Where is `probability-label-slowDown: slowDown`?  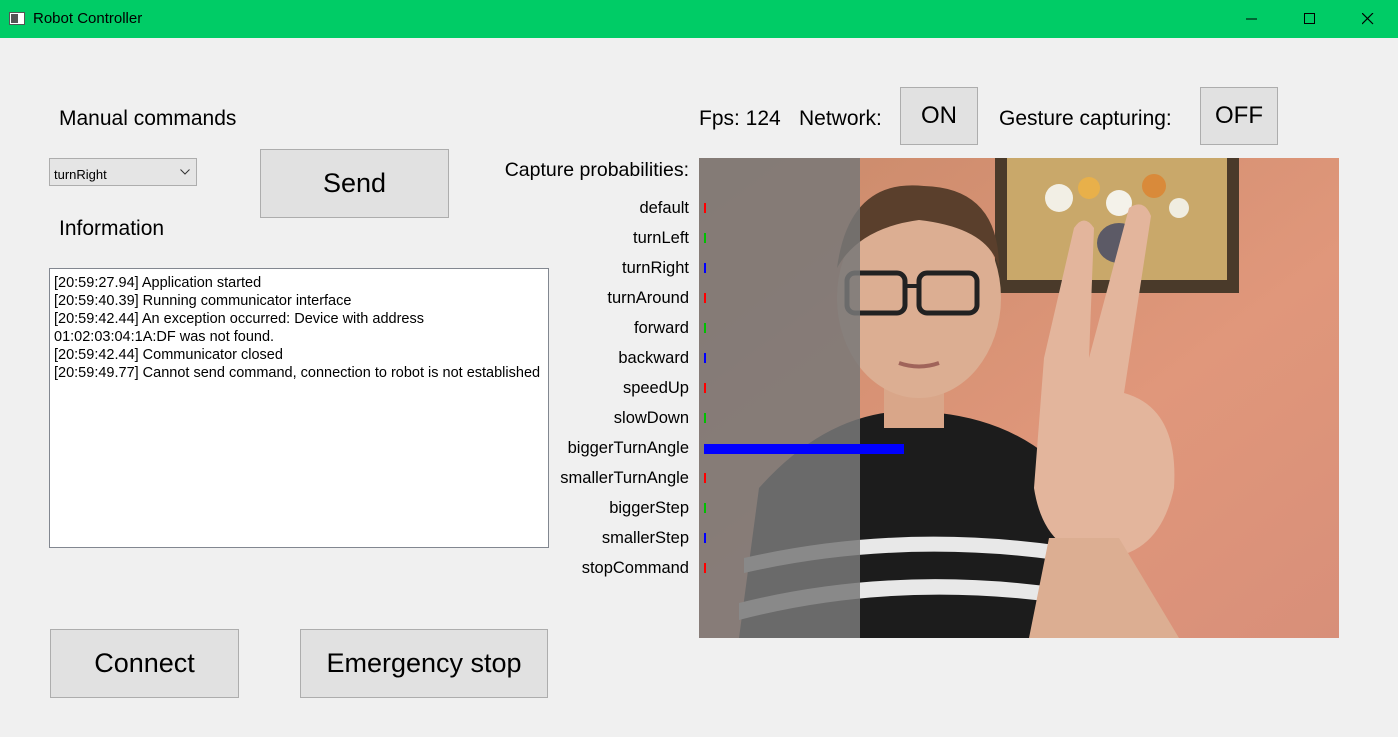
probability-label-slowDown: slowDown is located at coordinates (651, 418).